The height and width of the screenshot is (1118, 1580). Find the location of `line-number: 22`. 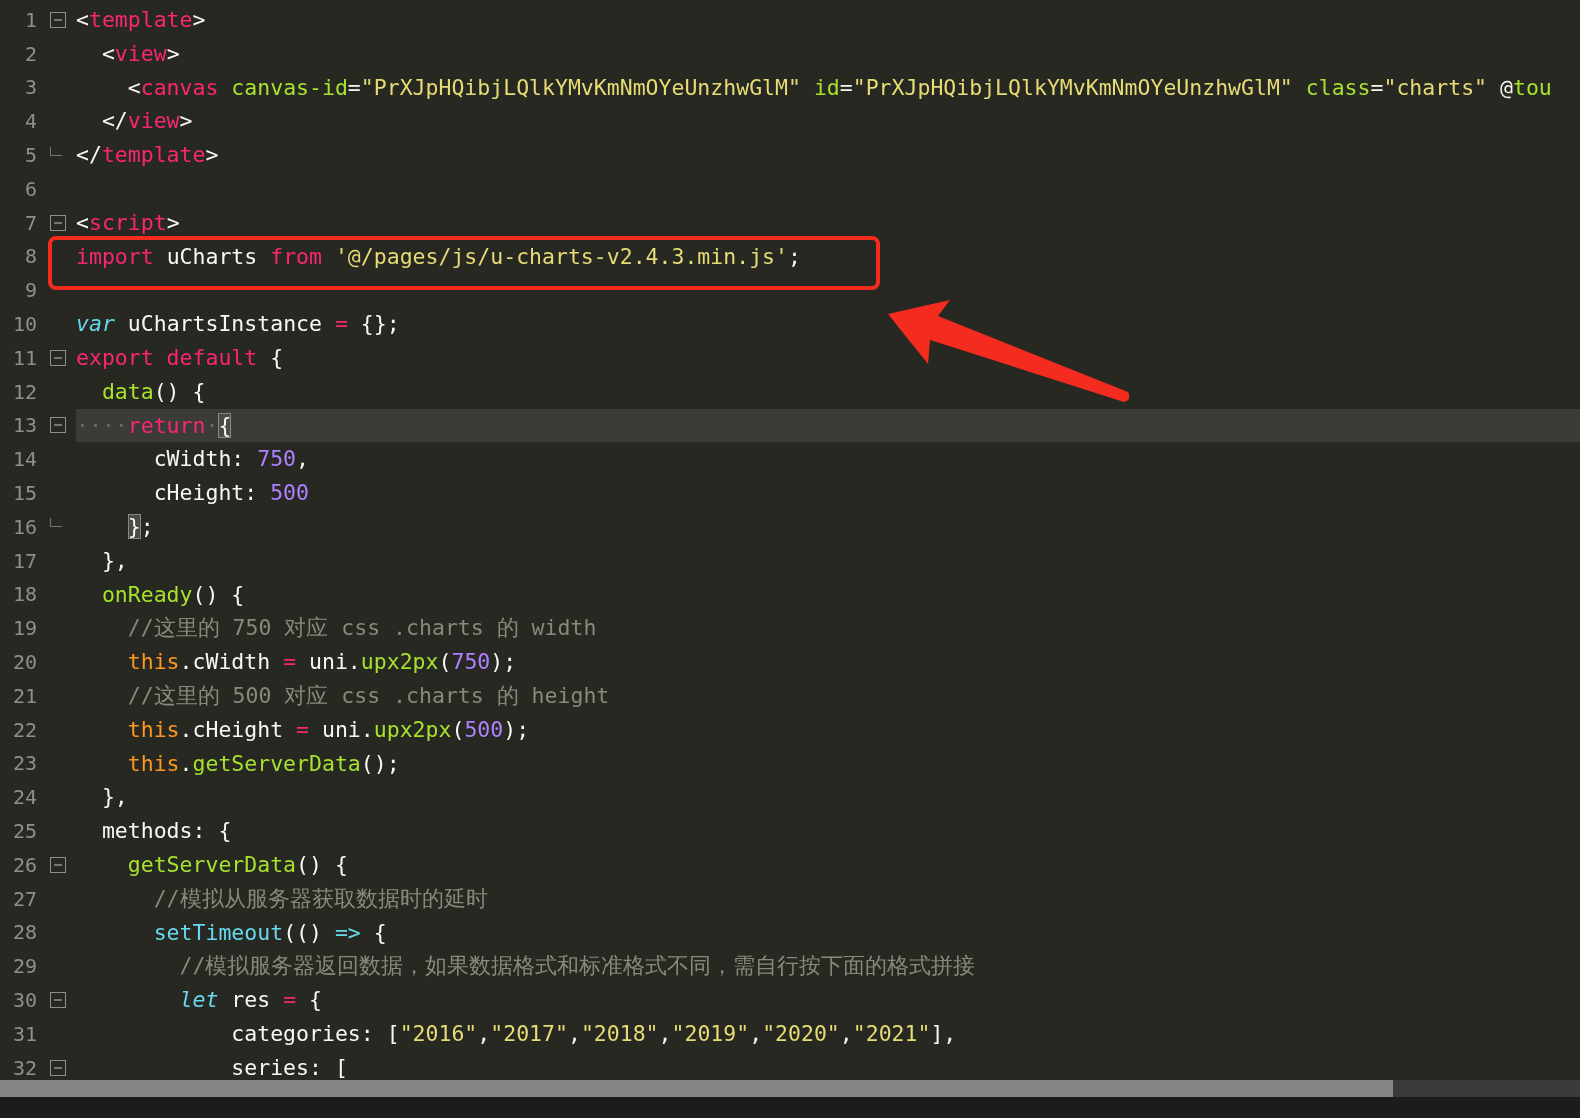

line-number: 22 is located at coordinates (24, 729).